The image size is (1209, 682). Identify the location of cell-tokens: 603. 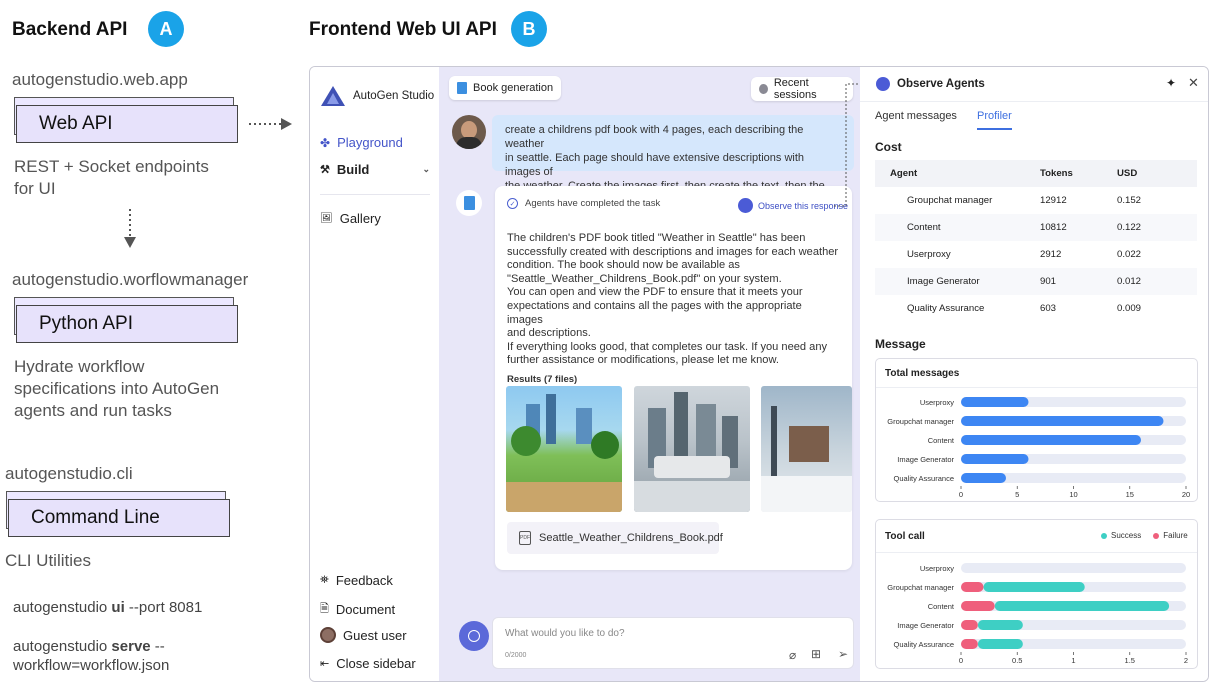
(1048, 308).